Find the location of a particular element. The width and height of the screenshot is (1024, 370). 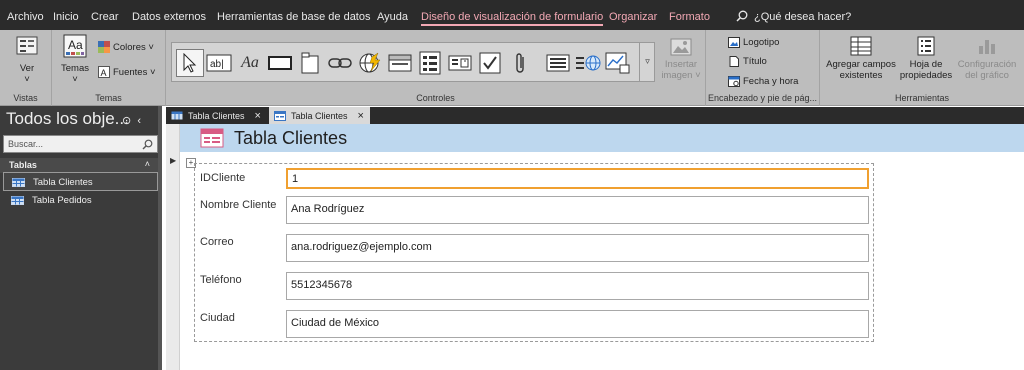

nav-group-label: Tablas is located at coordinates (23, 165).